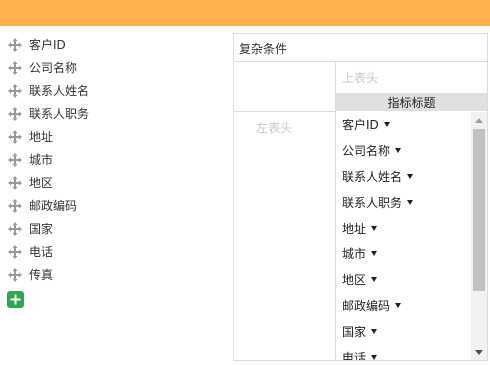 The image size is (490, 365). What do you see at coordinates (59, 114) in the screenshot?
I see `field-label: 联系人职务` at bounding box center [59, 114].